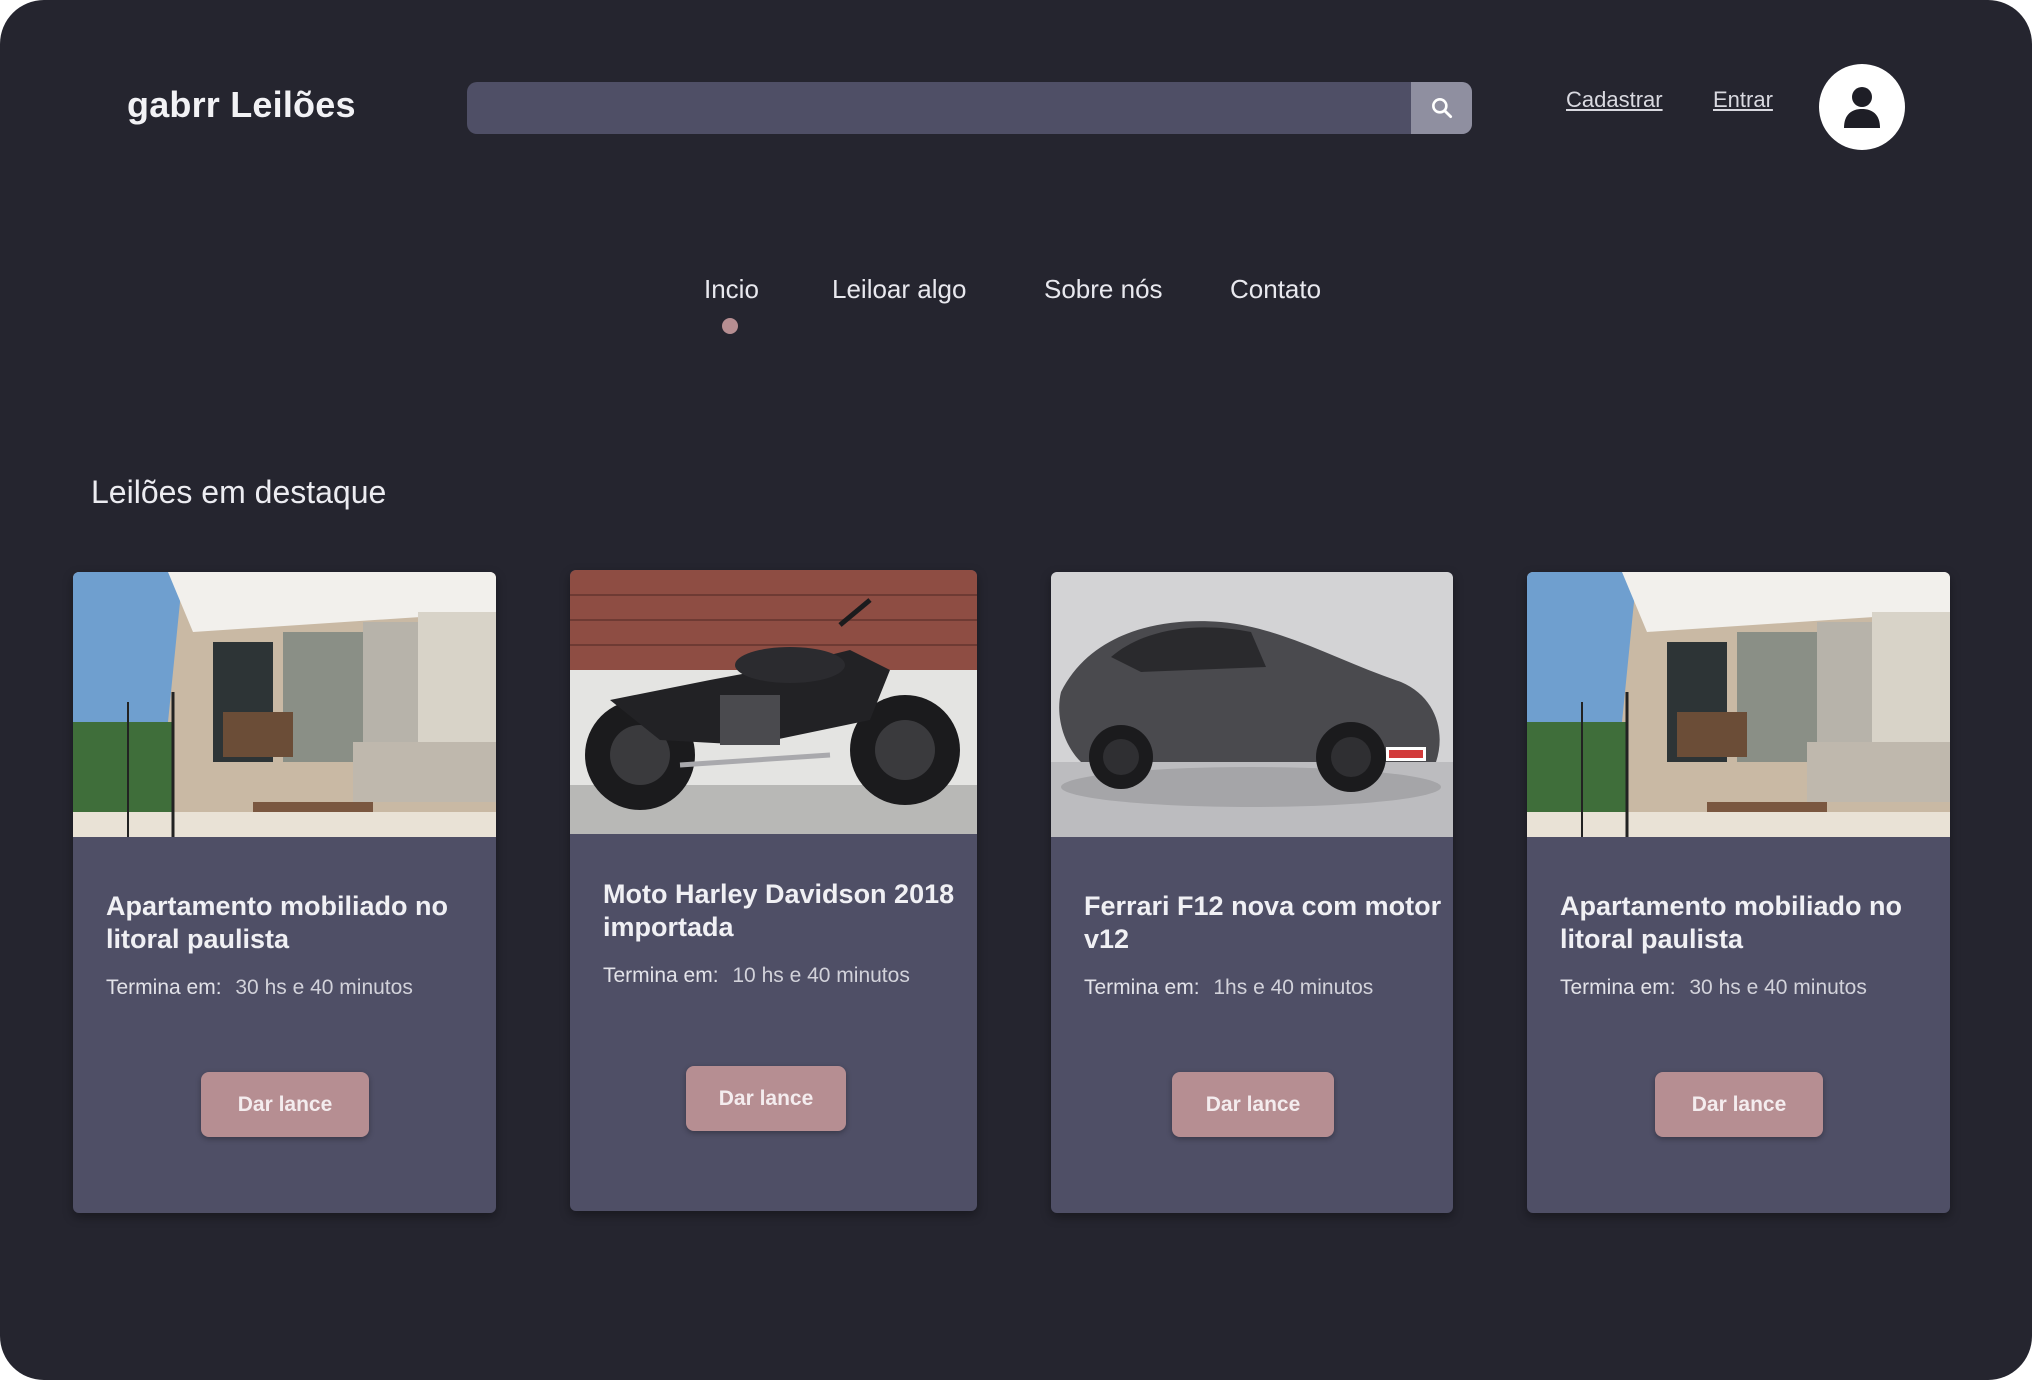 The width and height of the screenshot is (2032, 1380). Describe the element at coordinates (899, 289) in the screenshot. I see `nav-item-leiloar: Leiloar algo` at that location.